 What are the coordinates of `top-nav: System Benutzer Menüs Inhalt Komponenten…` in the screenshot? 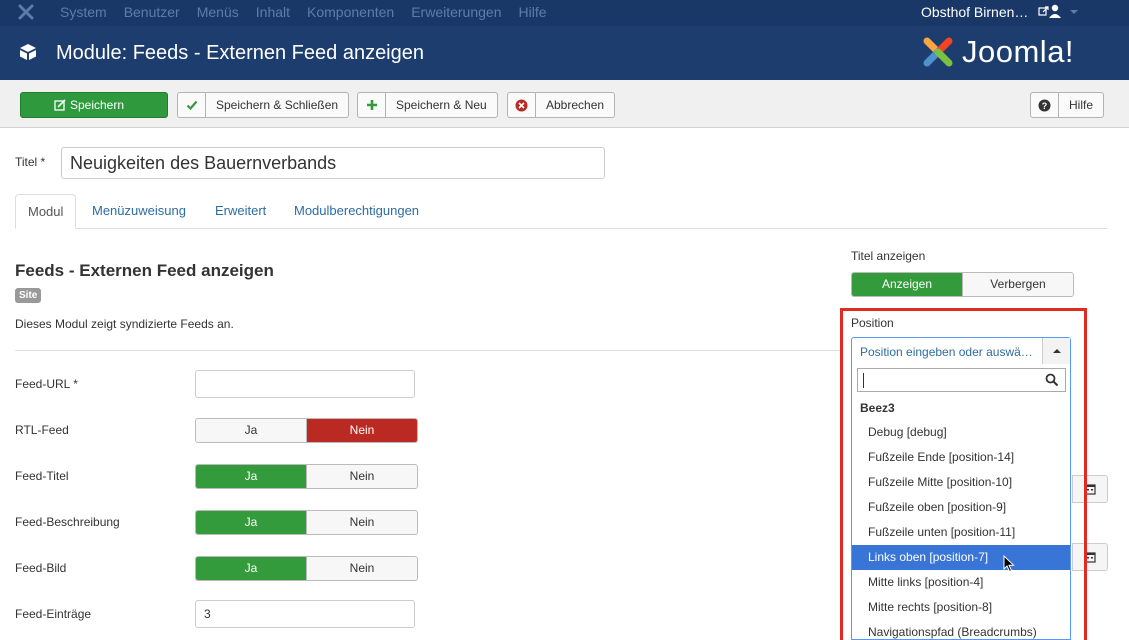 It's located at (564, 13).